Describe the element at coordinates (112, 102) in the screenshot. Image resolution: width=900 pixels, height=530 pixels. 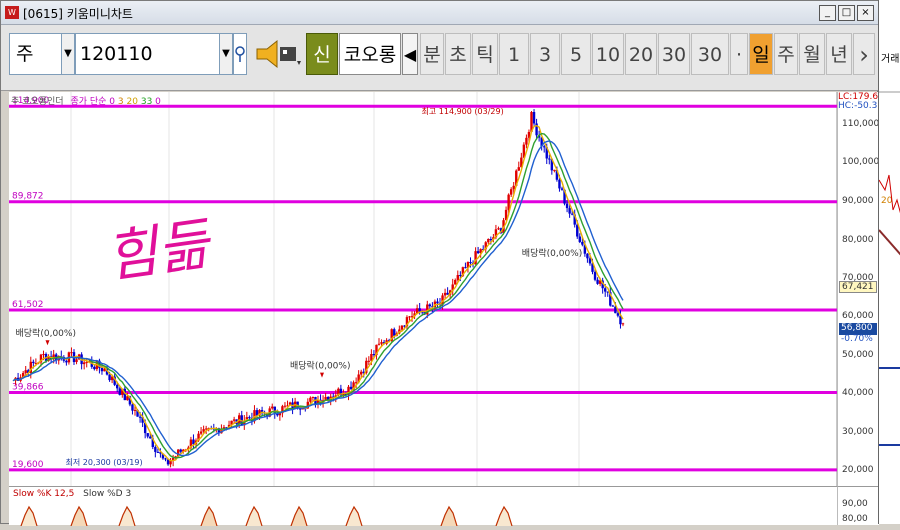
I see `legend-ma-0: 0` at that location.